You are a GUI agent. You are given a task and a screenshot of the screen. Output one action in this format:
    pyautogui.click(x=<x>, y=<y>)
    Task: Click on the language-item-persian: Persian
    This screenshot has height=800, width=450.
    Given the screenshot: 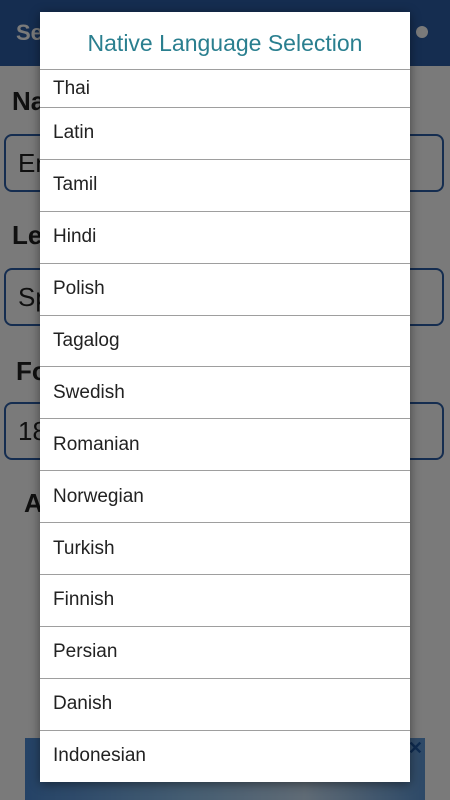 What is the action you would take?
    pyautogui.click(x=225, y=653)
    